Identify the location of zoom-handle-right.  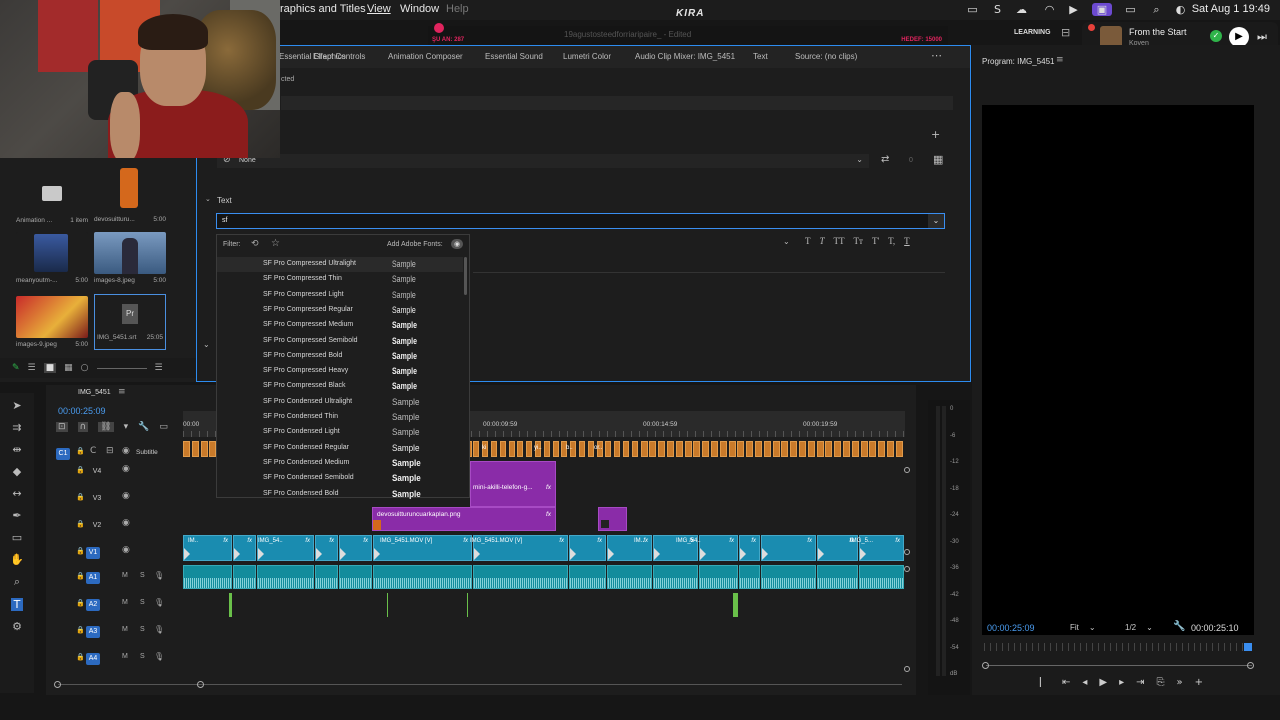
(1250, 665).